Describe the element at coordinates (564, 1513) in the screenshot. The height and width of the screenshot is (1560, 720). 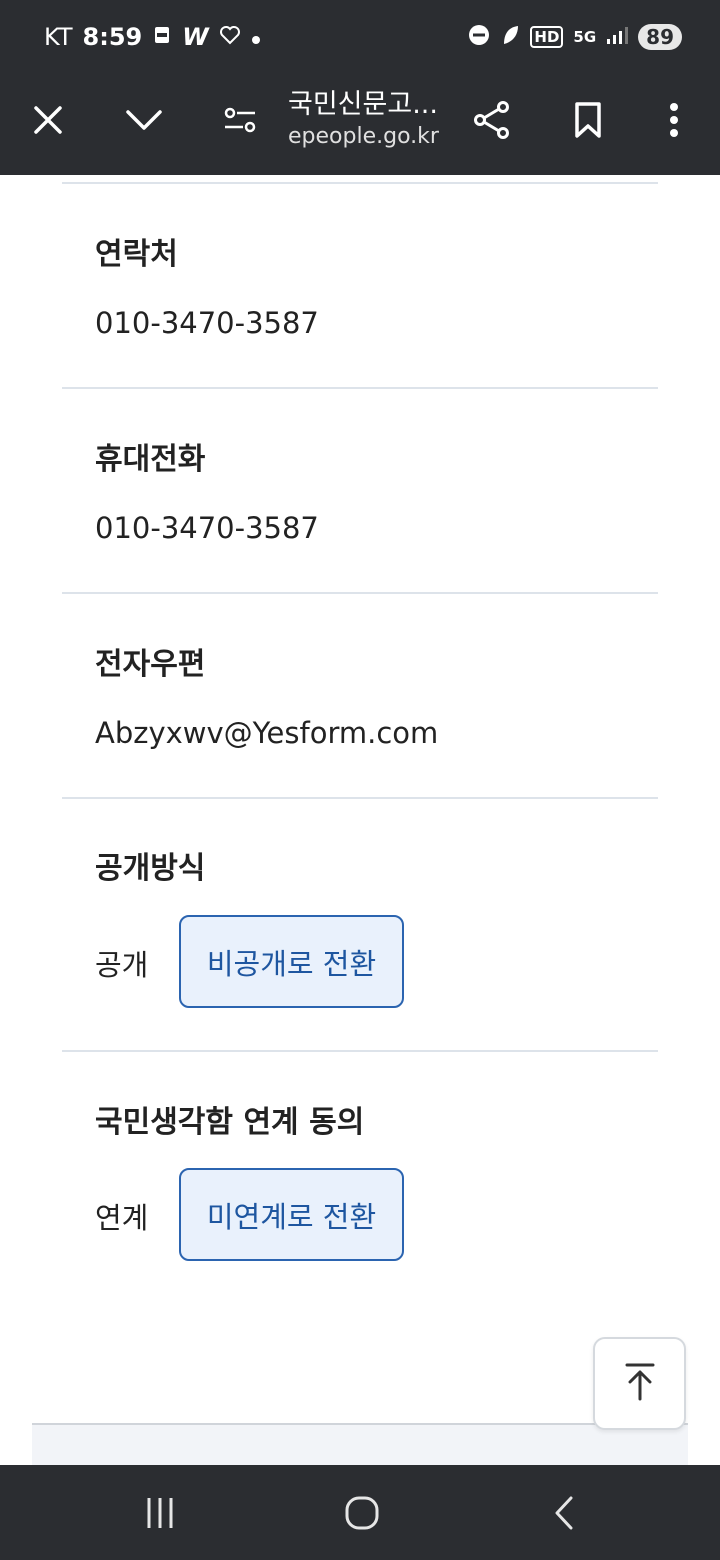
I see `back-icon` at that location.